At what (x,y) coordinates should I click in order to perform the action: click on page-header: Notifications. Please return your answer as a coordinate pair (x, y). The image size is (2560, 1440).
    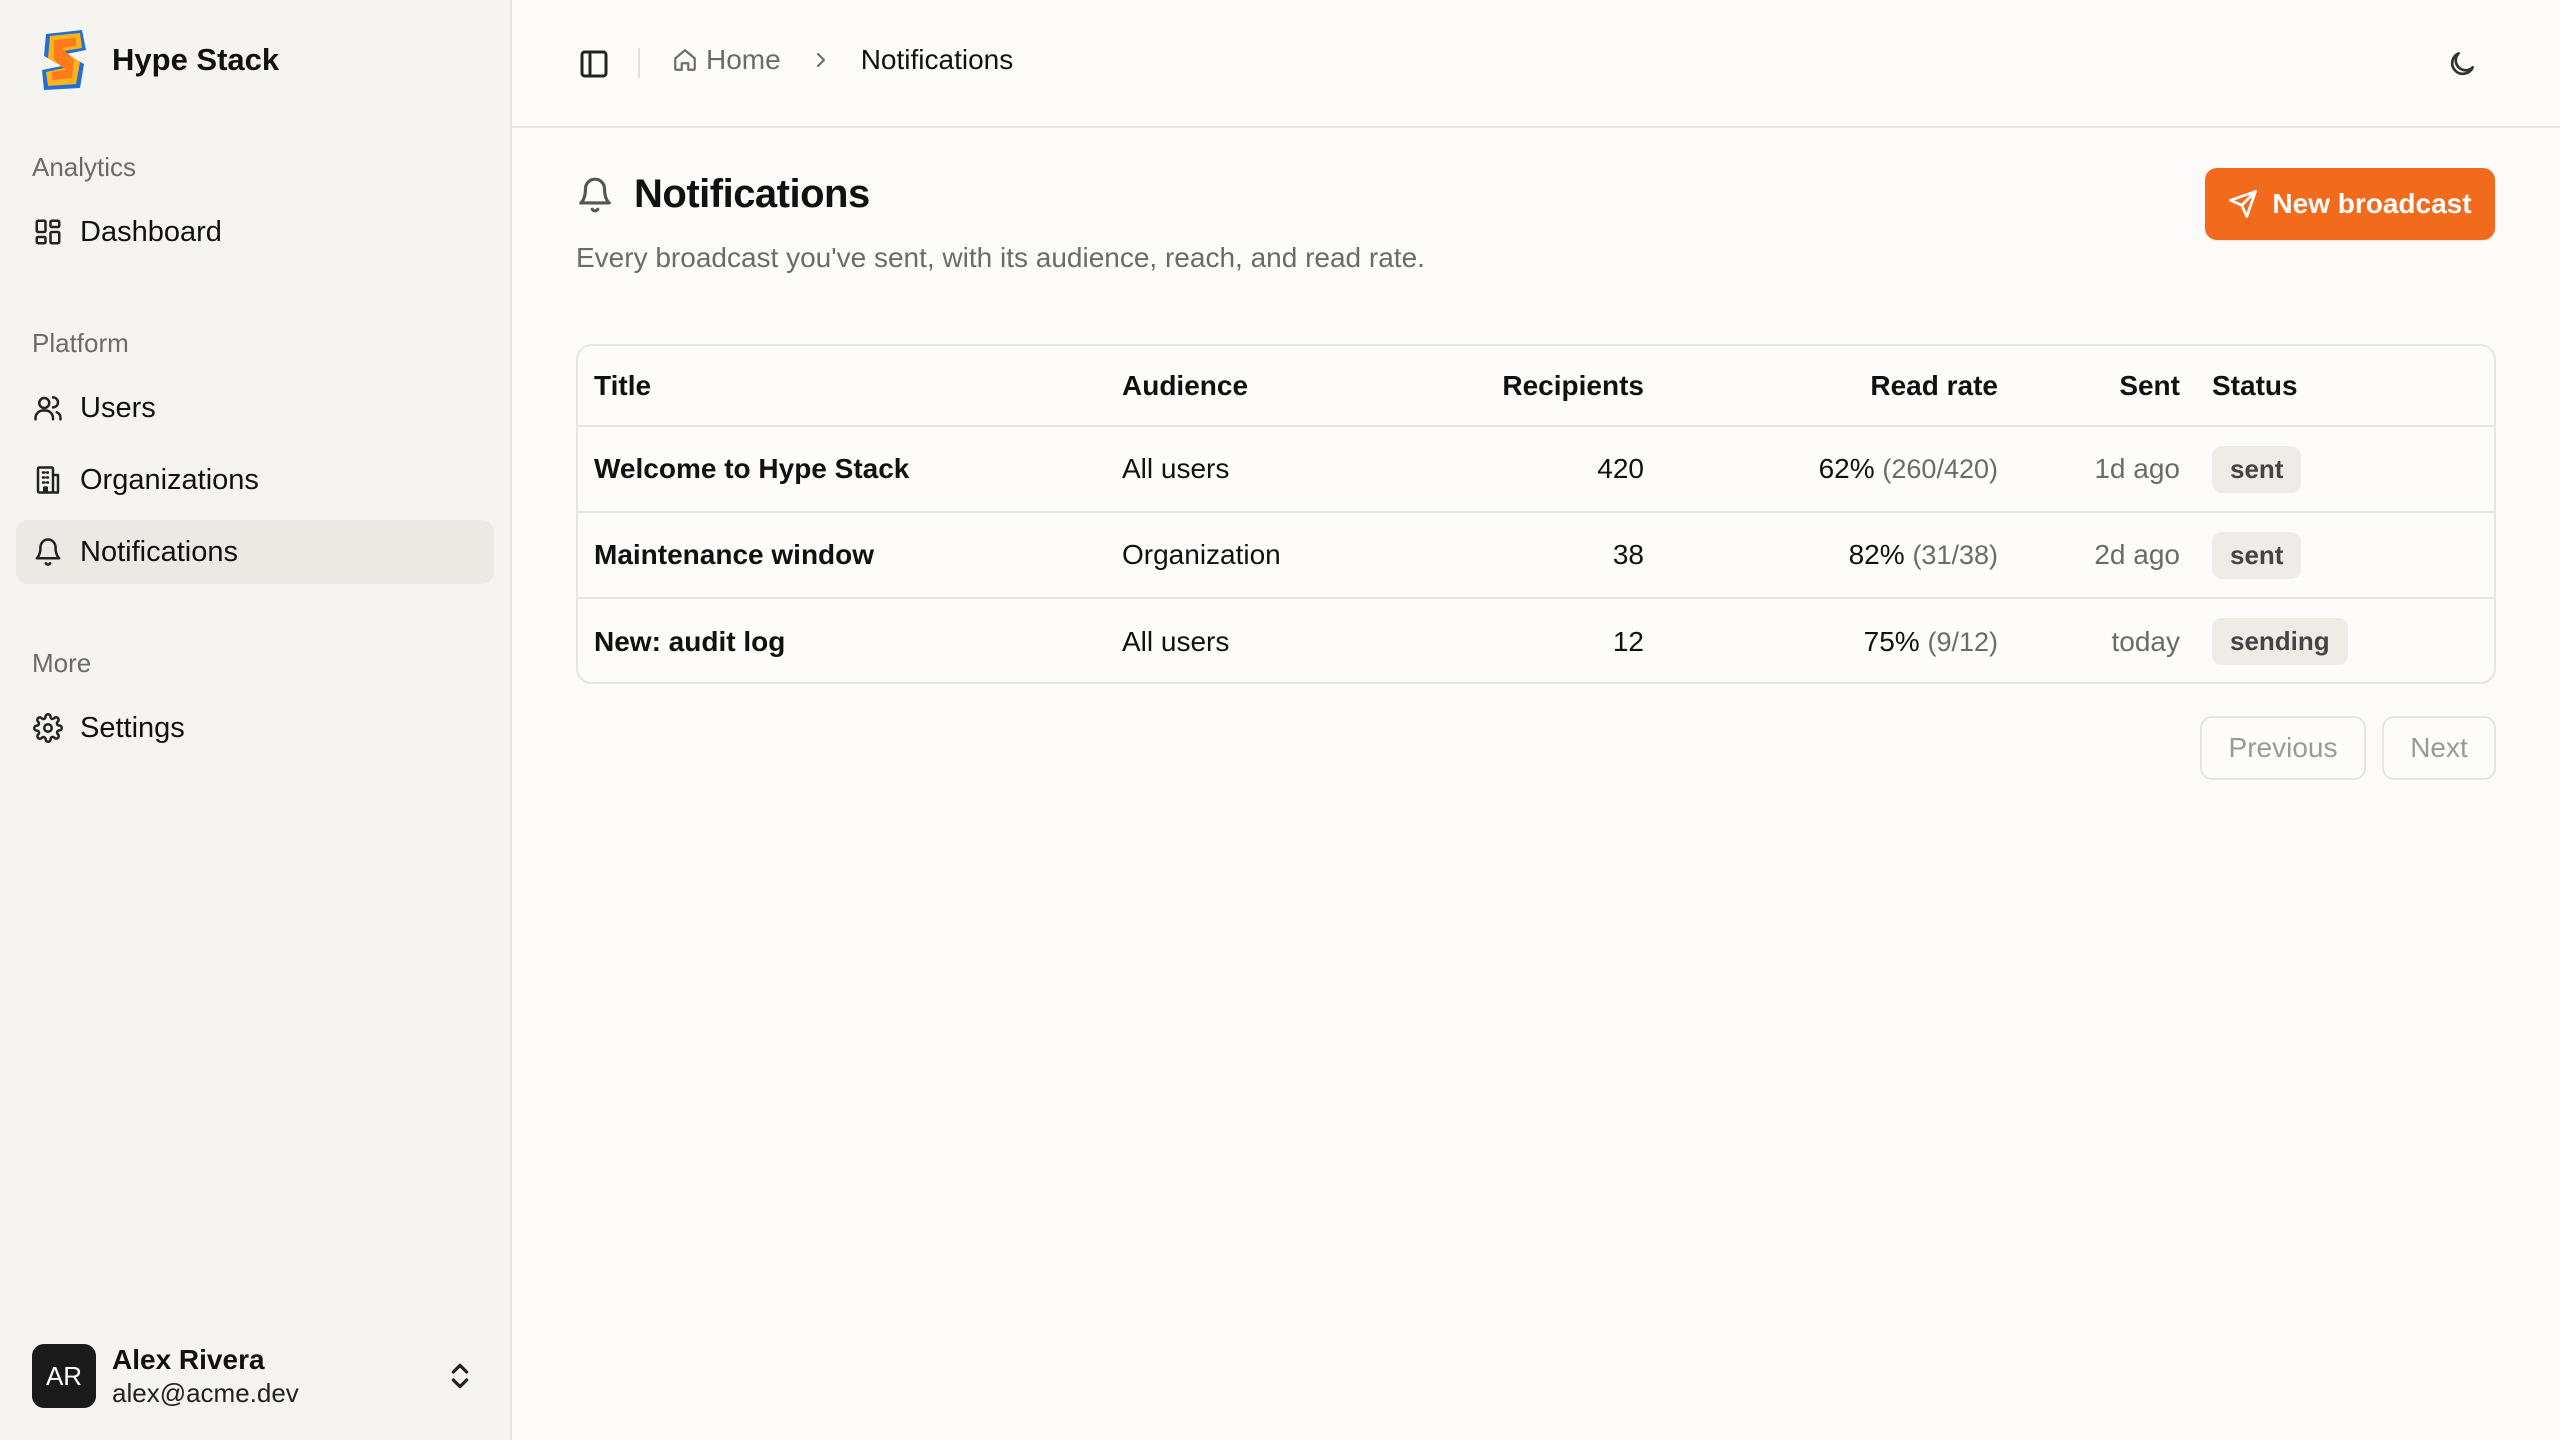
    Looking at the image, I should click on (723, 194).